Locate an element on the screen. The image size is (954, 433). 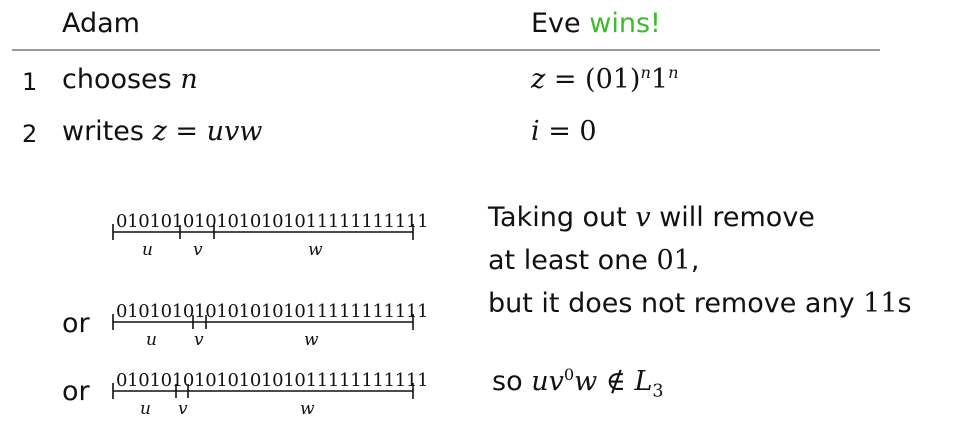
split-2-v: v is located at coordinates (199, 340).